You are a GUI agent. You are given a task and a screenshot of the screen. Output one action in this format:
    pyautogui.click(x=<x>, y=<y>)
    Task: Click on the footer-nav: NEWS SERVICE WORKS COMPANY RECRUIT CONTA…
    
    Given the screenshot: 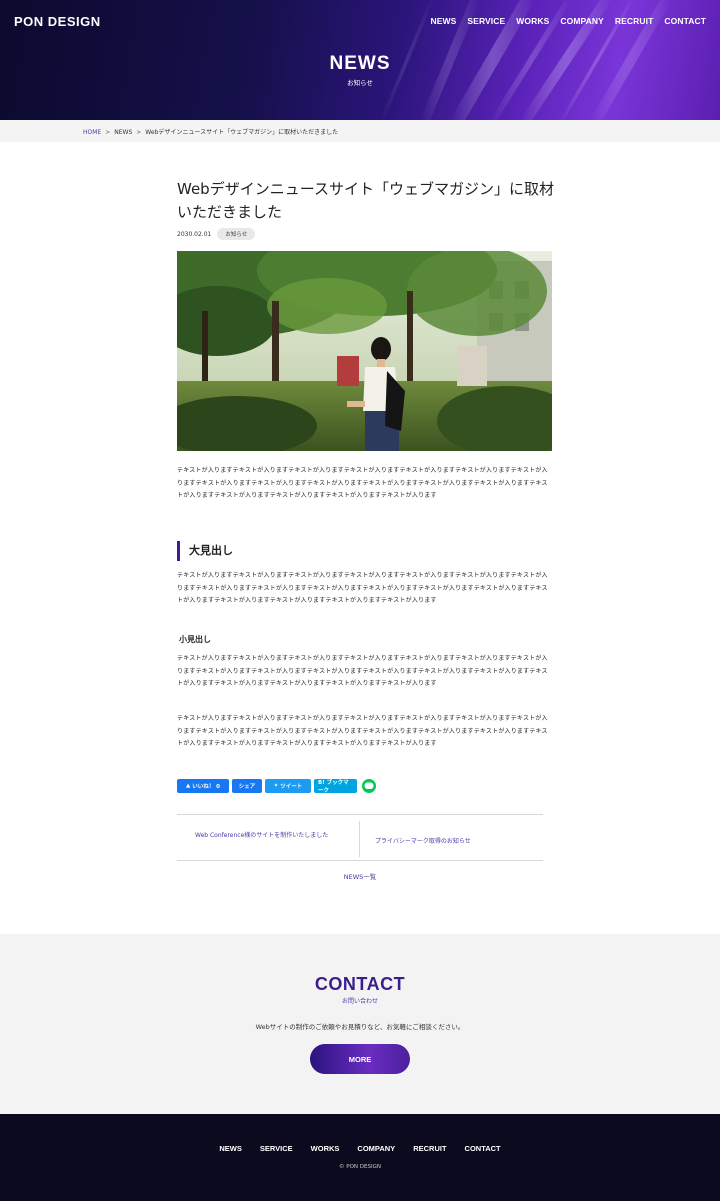 What is the action you would take?
    pyautogui.click(x=360, y=1148)
    